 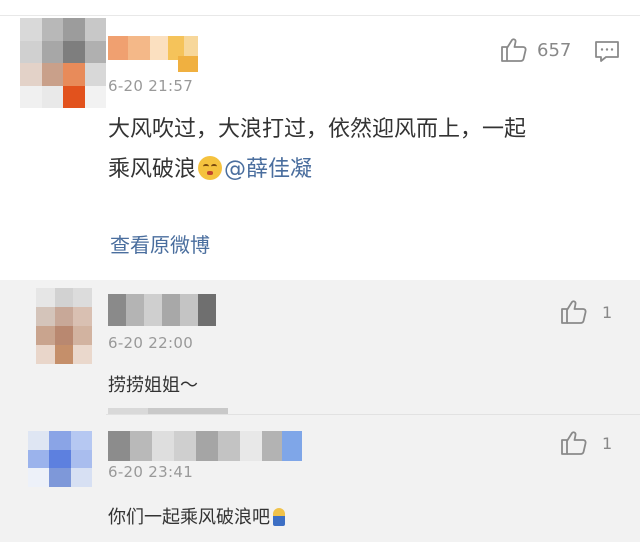 I want to click on reply-time: 6-20 22:00, so click(x=151, y=343).